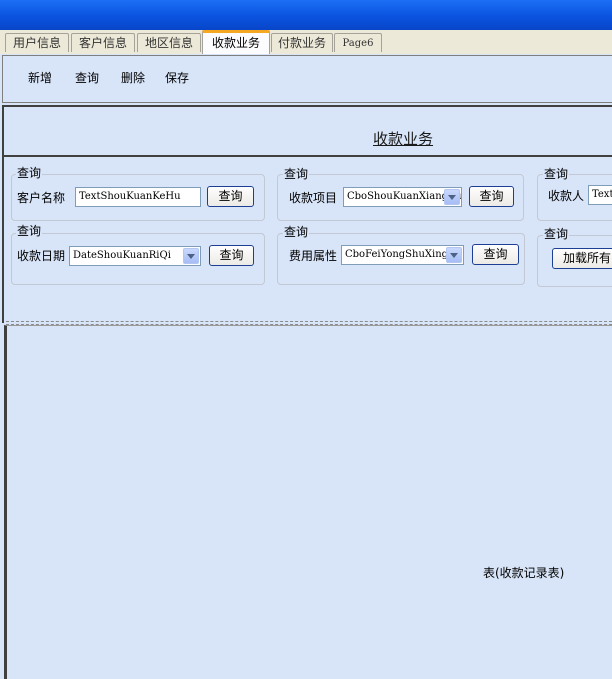 Image resolution: width=612 pixels, height=679 pixels. Describe the element at coordinates (29, 231) in the screenshot. I see `date-query-group-label: 查询` at that location.